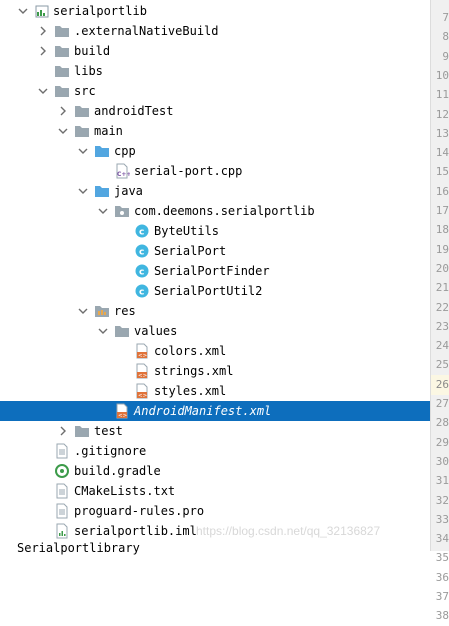 The image size is (449, 626). Describe the element at coordinates (215, 491) in the screenshot. I see `tree-row-cmakelists-txt: CMakeLists.txt` at that location.